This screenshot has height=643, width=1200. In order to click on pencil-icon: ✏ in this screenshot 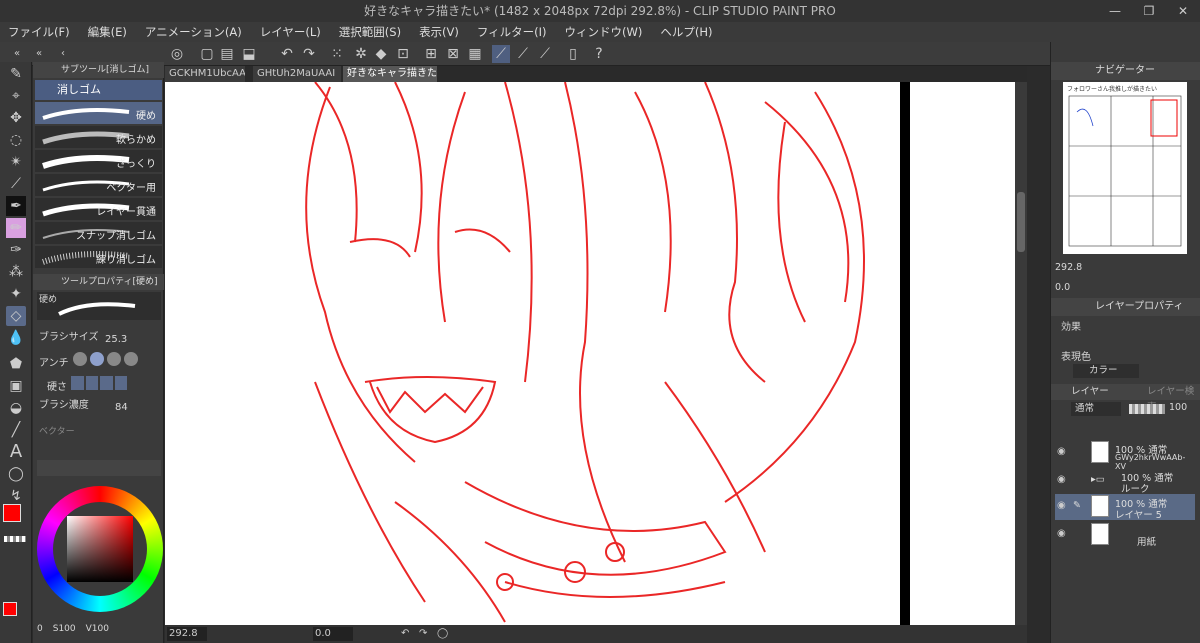, I will do `click(16, 228)`.